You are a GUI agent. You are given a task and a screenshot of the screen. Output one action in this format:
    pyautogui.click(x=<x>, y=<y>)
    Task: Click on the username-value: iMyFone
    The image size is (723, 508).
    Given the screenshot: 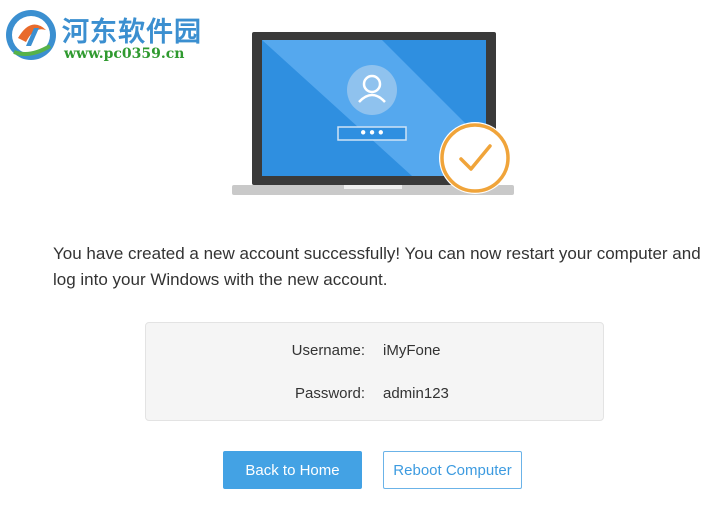 What is the action you would take?
    pyautogui.click(x=412, y=350)
    